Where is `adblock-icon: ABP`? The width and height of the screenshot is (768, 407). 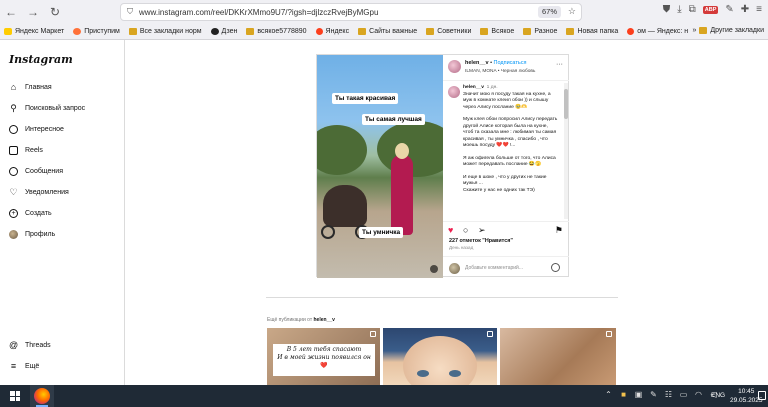
adblock-icon: ABP is located at coordinates (710, 9).